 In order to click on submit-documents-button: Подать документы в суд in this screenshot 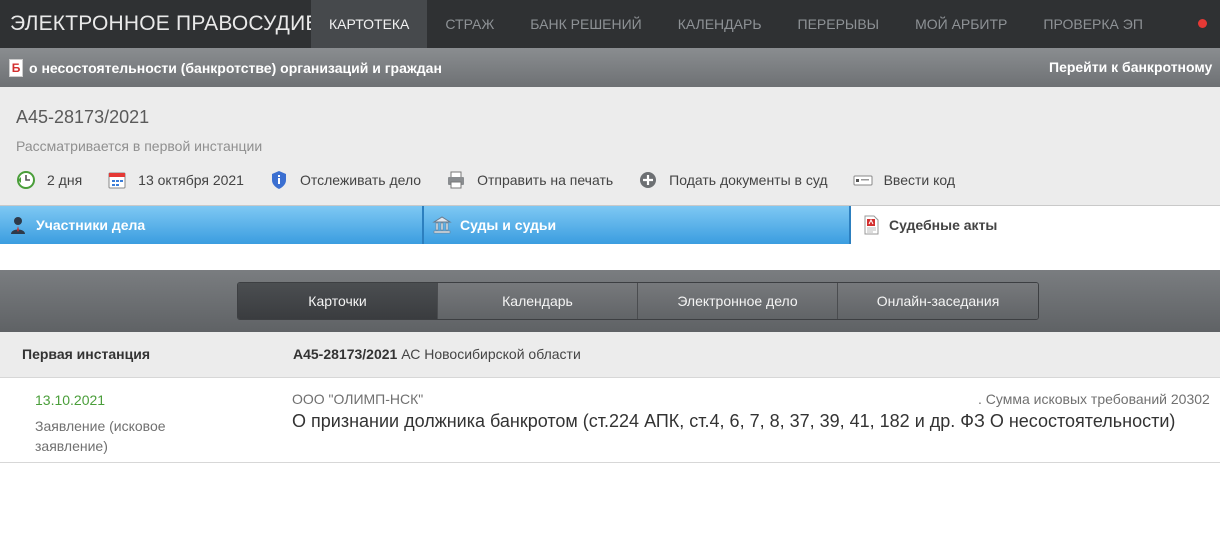, I will do `click(733, 180)`.